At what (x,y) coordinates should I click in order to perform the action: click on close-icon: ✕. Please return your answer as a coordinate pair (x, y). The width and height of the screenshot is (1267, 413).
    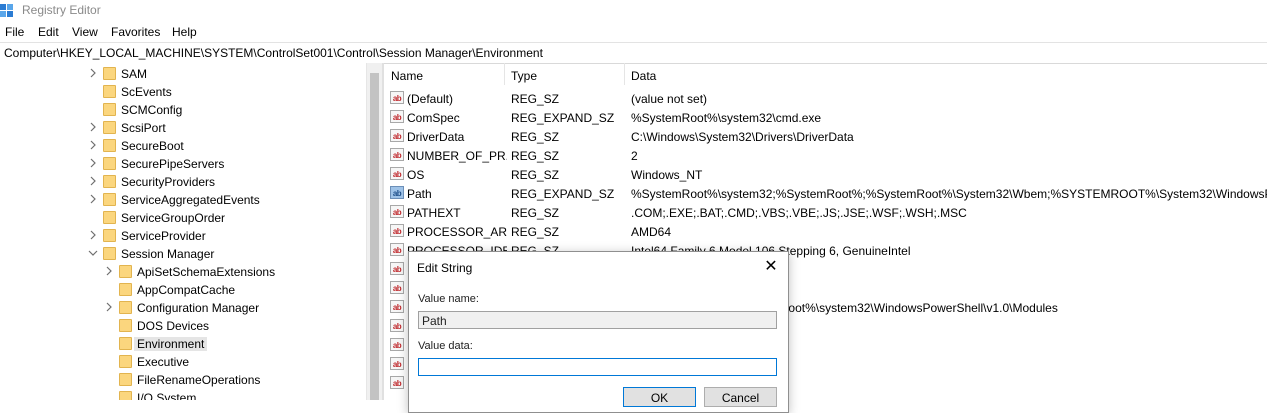
    Looking at the image, I should click on (771, 267).